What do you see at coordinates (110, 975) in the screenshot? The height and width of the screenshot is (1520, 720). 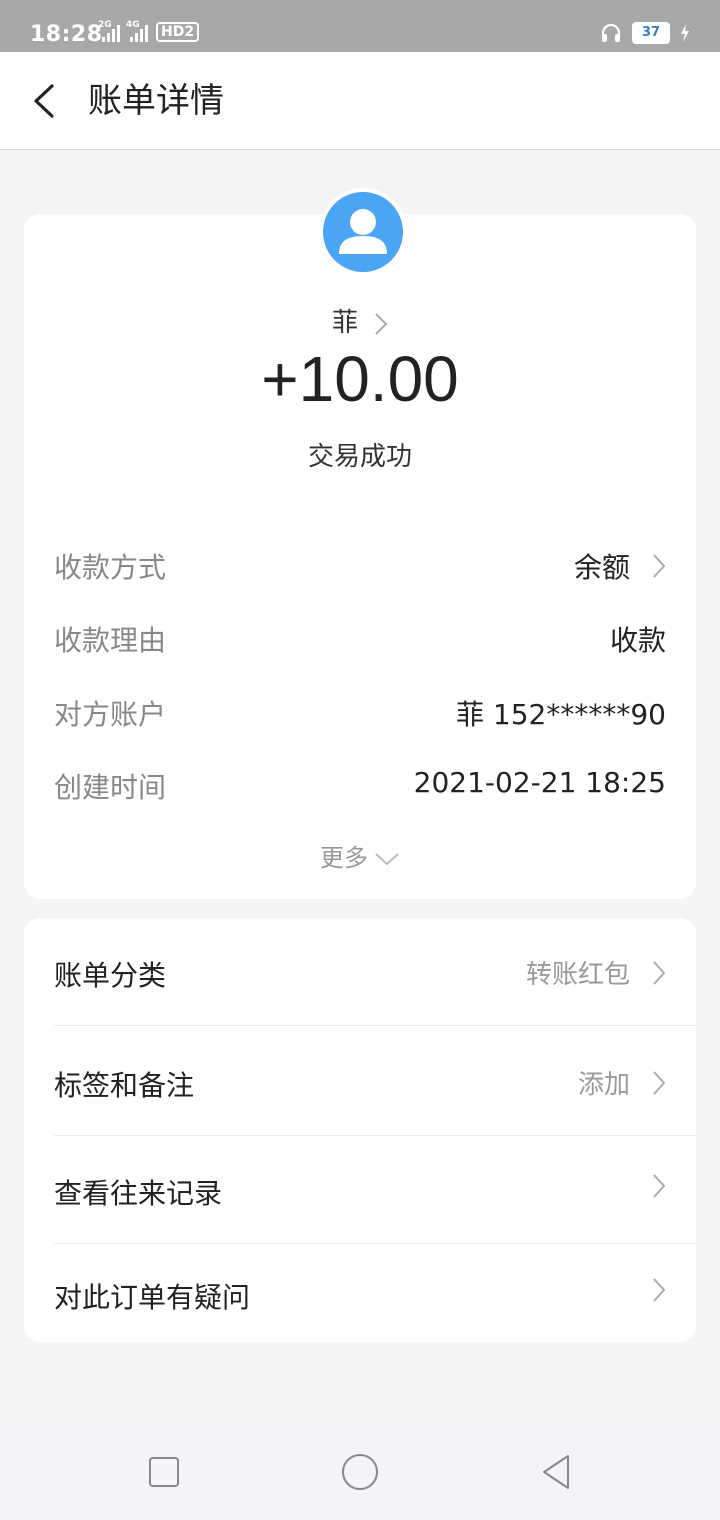 I see `action-label: 账单分类` at bounding box center [110, 975].